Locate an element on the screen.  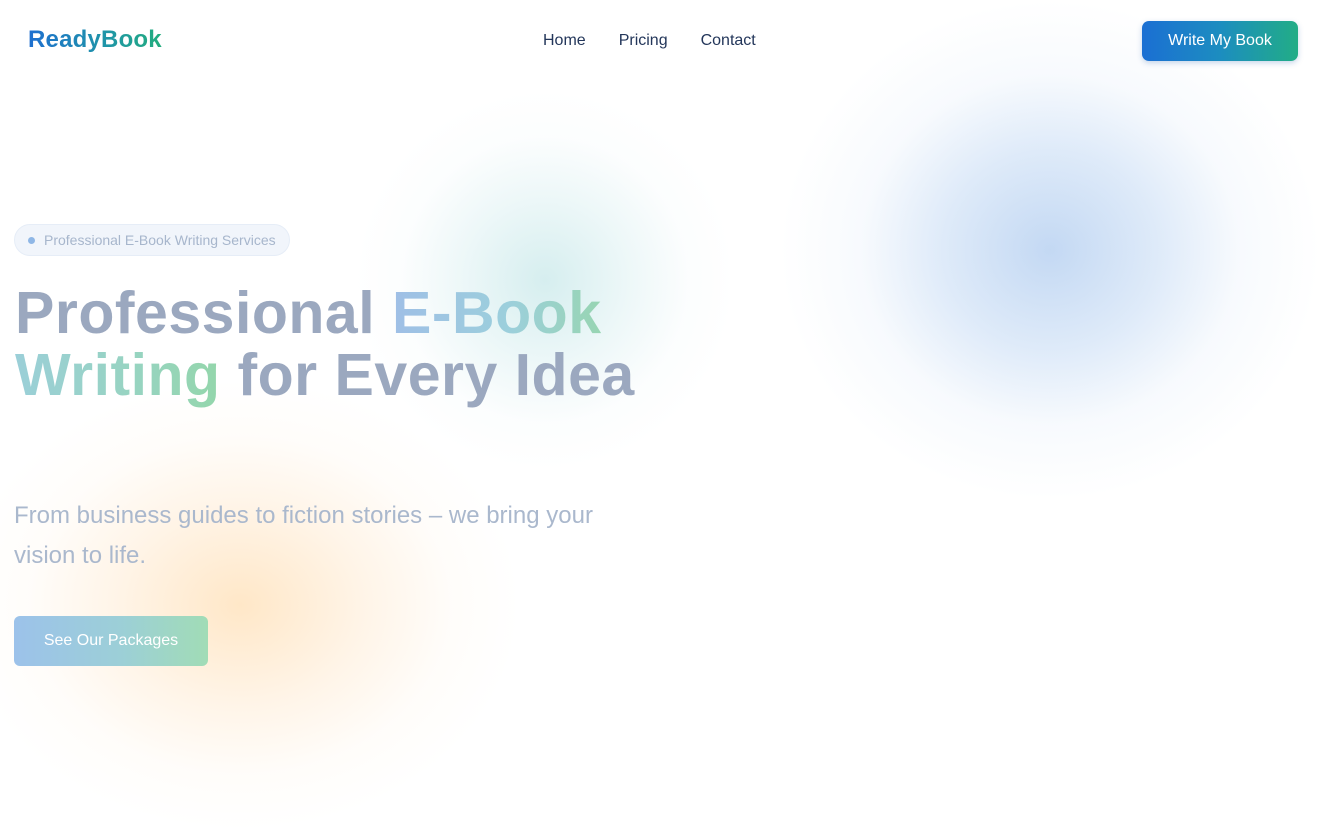
headline-highlight-writing: Writing is located at coordinates (118, 375).